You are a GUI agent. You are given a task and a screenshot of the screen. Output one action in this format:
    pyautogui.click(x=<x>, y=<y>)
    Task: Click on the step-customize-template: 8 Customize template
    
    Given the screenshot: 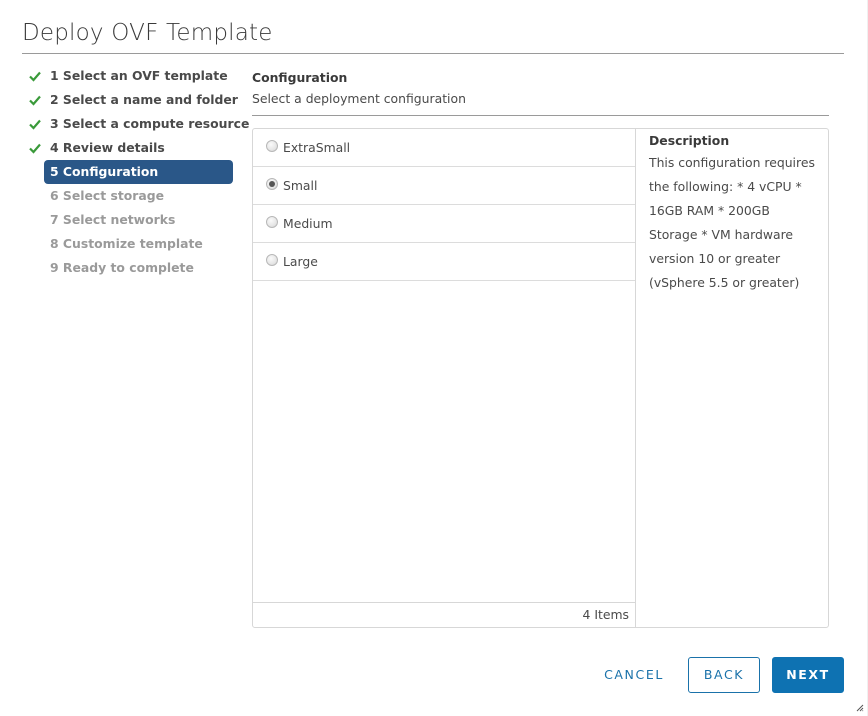 What is the action you would take?
    pyautogui.click(x=132, y=244)
    